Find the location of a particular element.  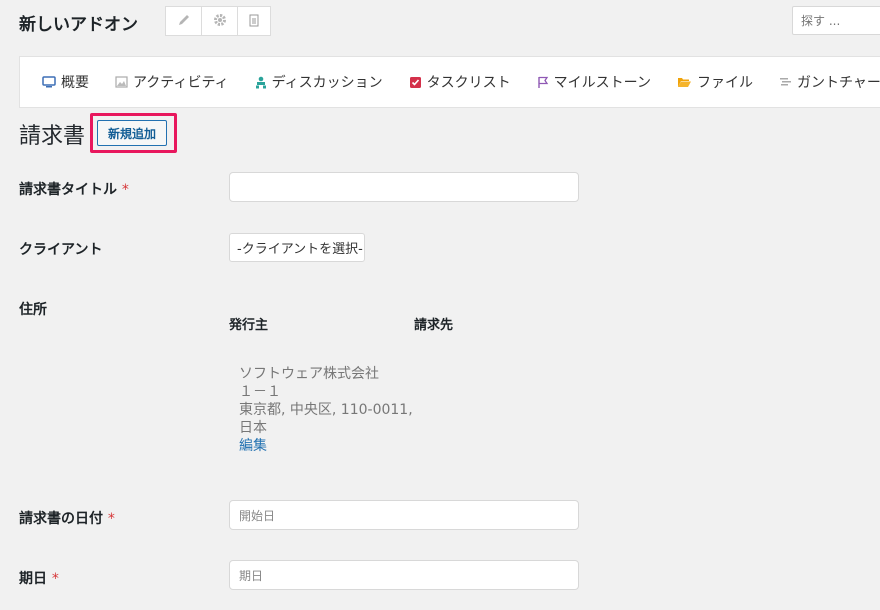

address-line: 東京都, 中央区, 110-0011, is located at coordinates (326, 410).